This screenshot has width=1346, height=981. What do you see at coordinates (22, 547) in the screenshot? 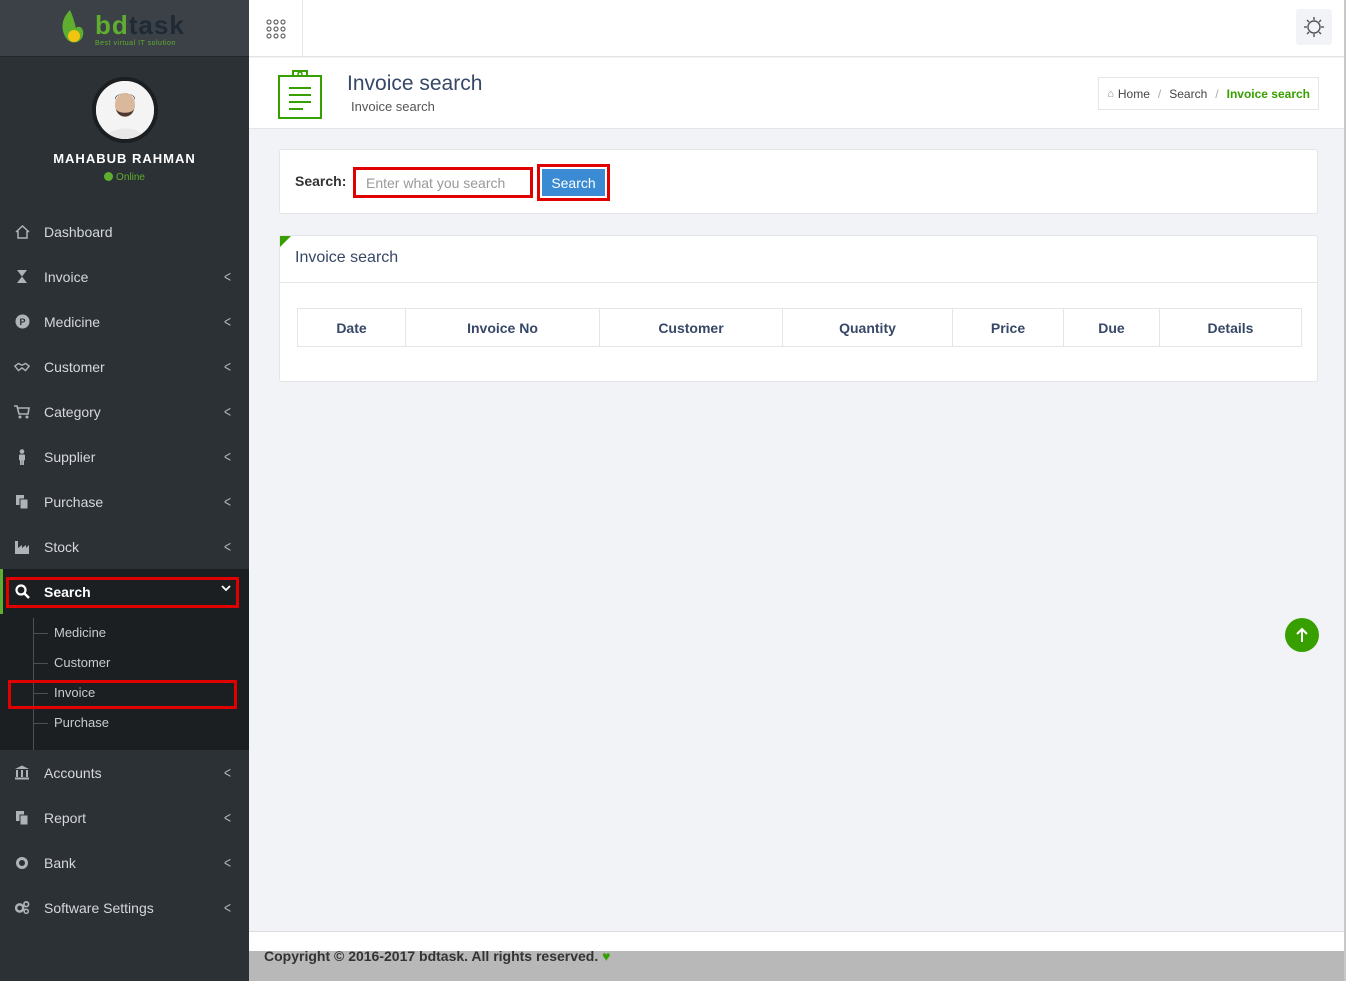
I see `industry-icon` at bounding box center [22, 547].